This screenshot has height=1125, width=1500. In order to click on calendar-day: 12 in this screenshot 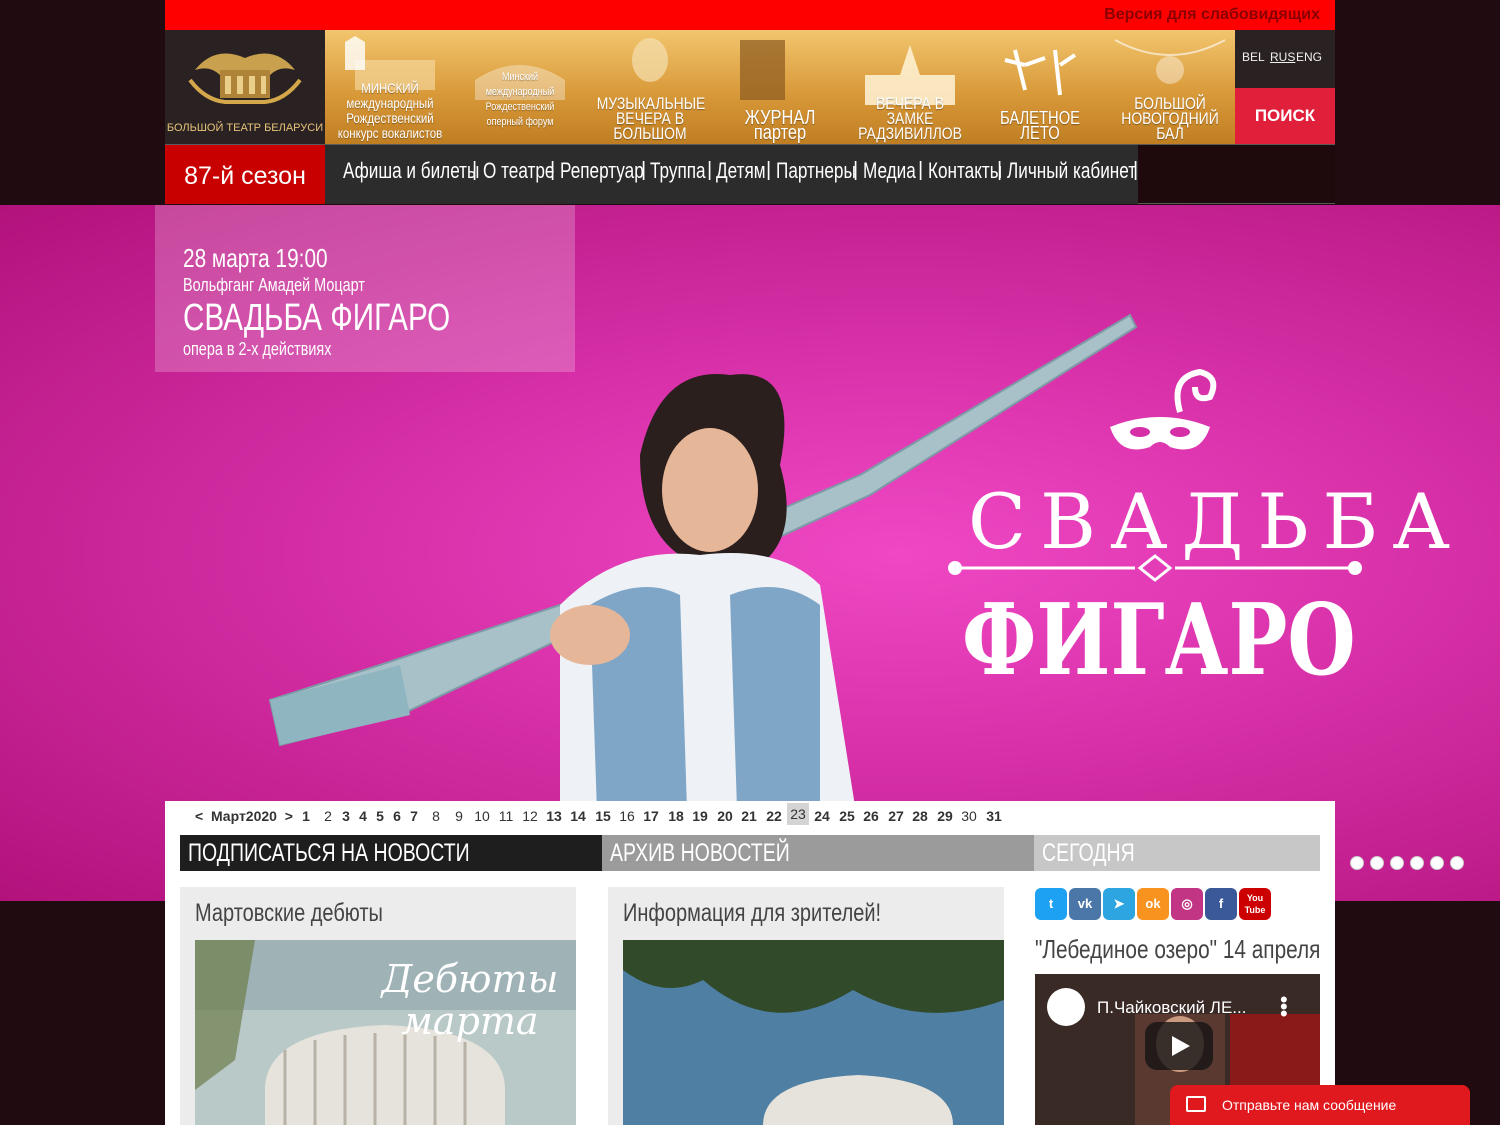, I will do `click(530, 816)`.